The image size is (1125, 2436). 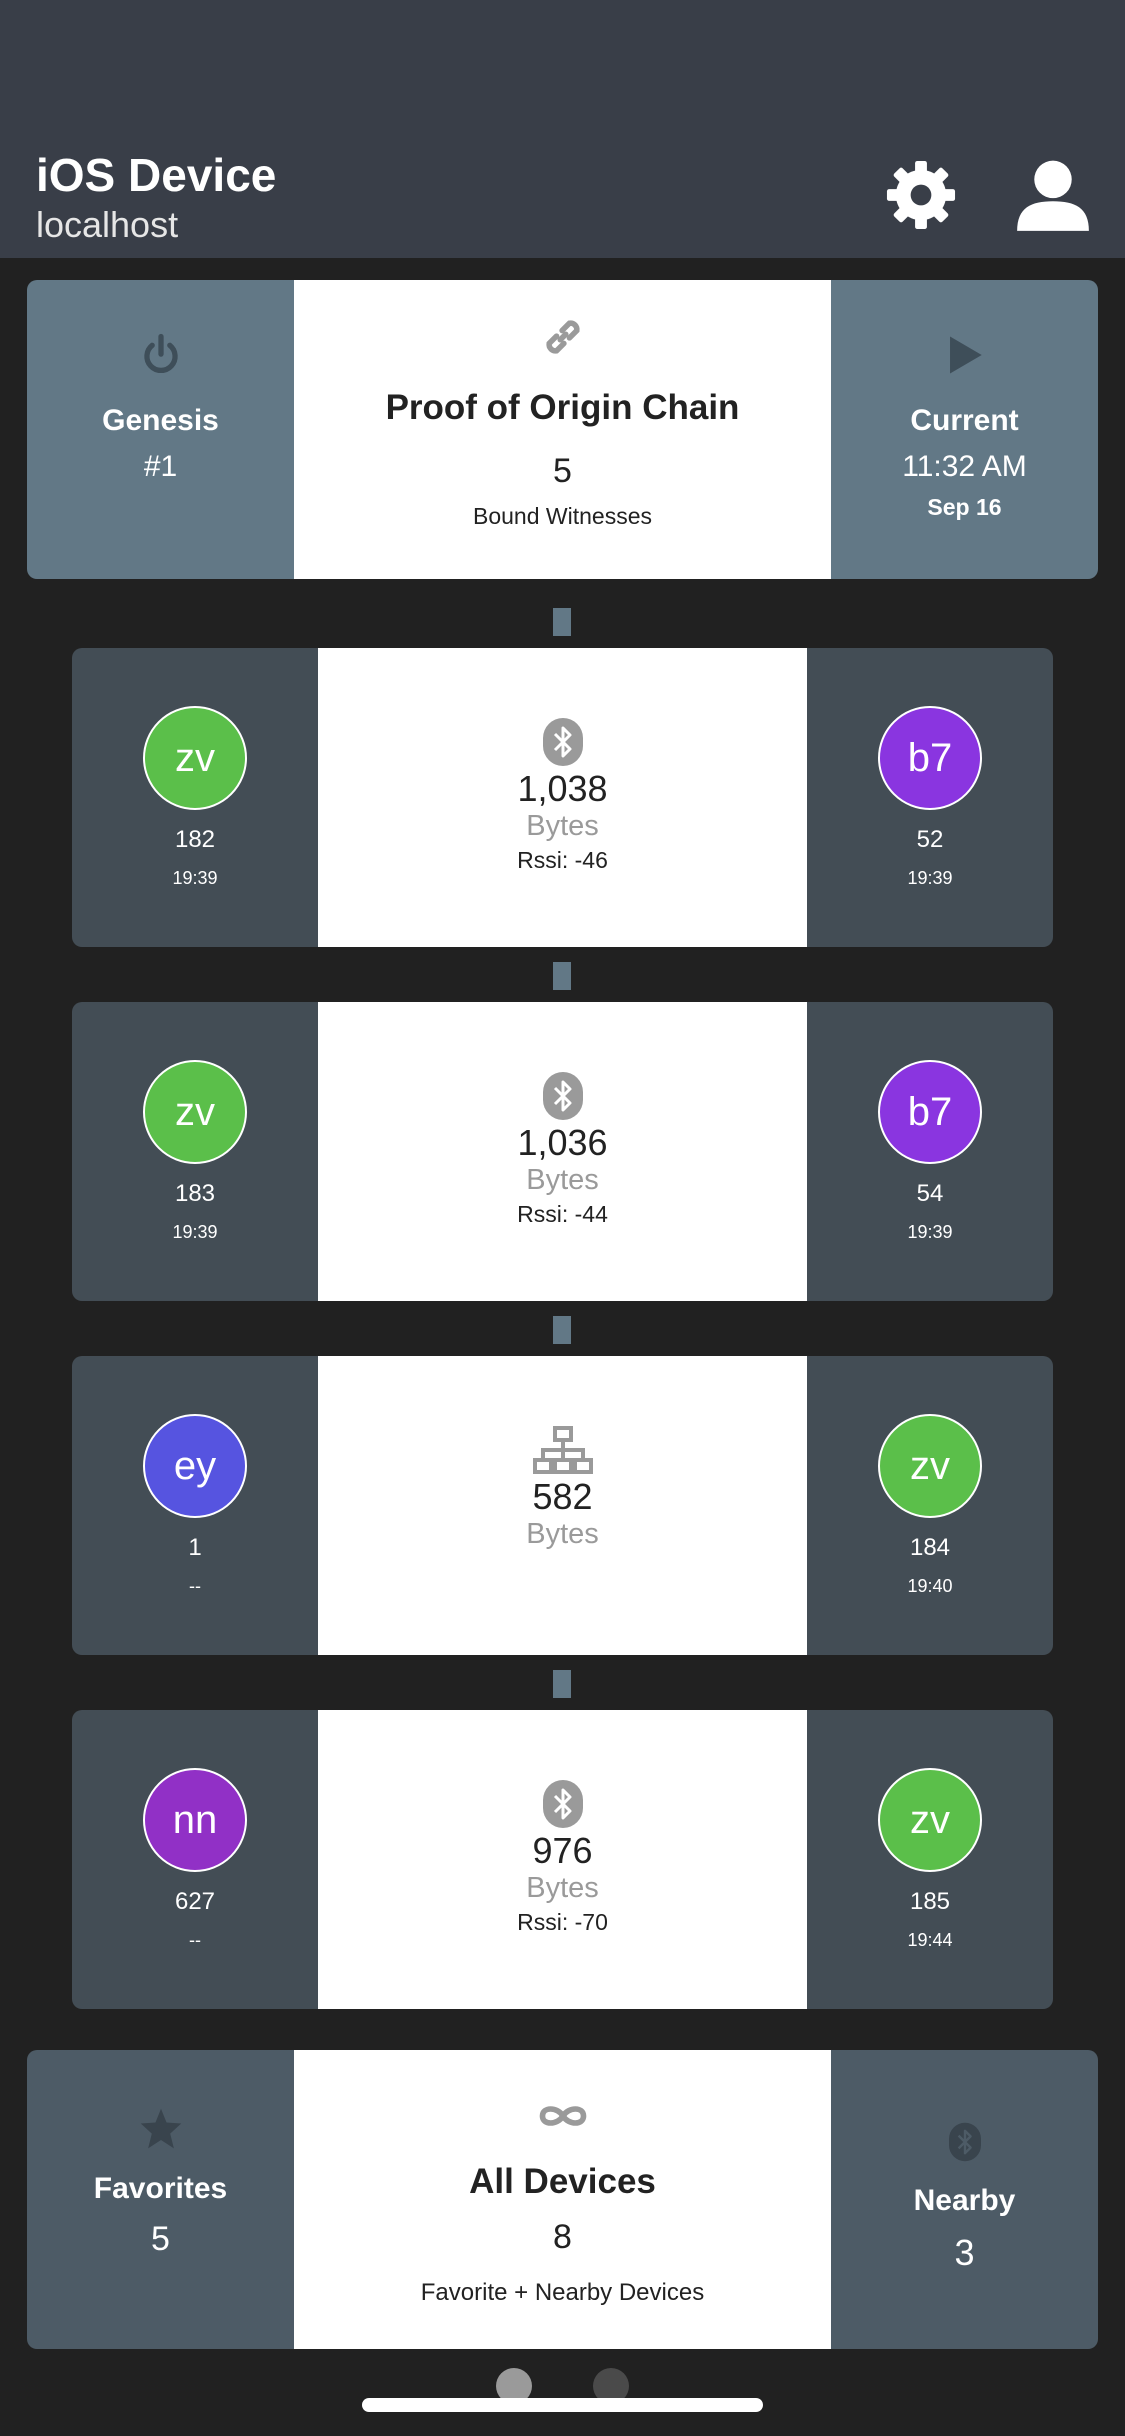 What do you see at coordinates (930, 1901) in the screenshot?
I see `party-count: 185` at bounding box center [930, 1901].